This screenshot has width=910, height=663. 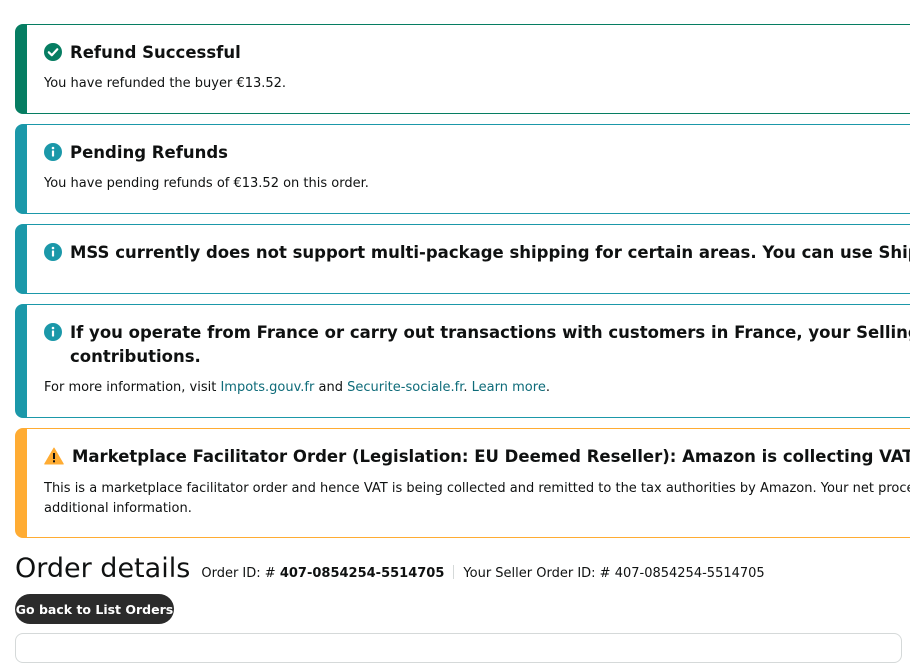 I want to click on back-to-list-orders-button: Go back to List Orders, so click(x=94, y=609).